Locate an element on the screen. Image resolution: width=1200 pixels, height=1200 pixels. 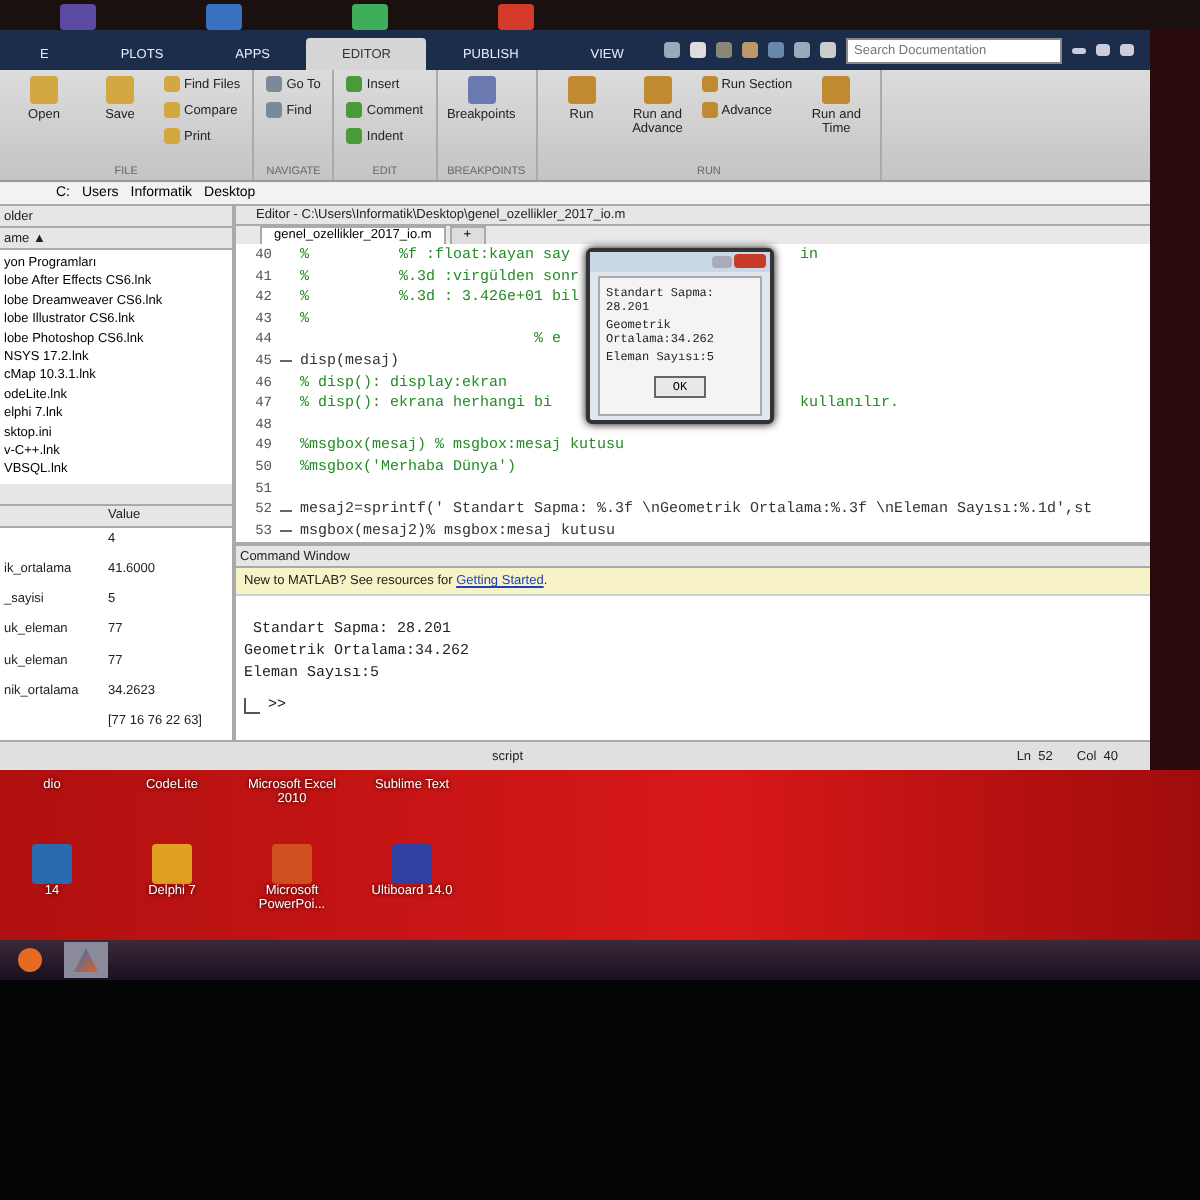
matlab-icon is located at coordinates (86, 960).